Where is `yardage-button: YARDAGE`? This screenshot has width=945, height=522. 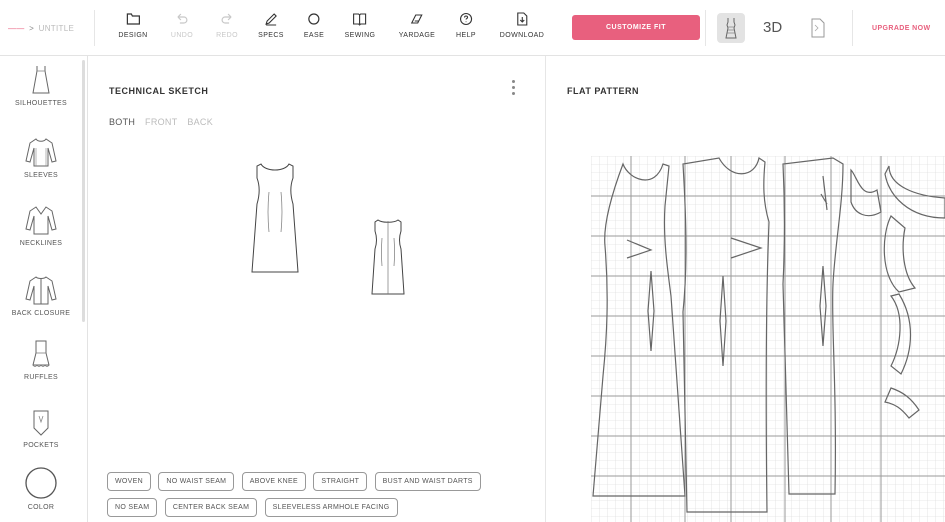
yardage-button: YARDAGE is located at coordinates (417, 23).